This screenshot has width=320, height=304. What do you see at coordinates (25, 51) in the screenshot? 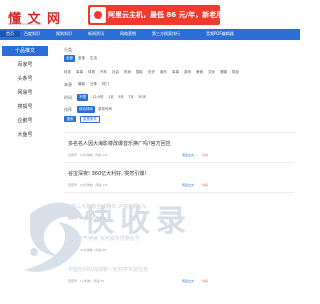
I see `sidebar-item-shipin: 十品推文` at bounding box center [25, 51].